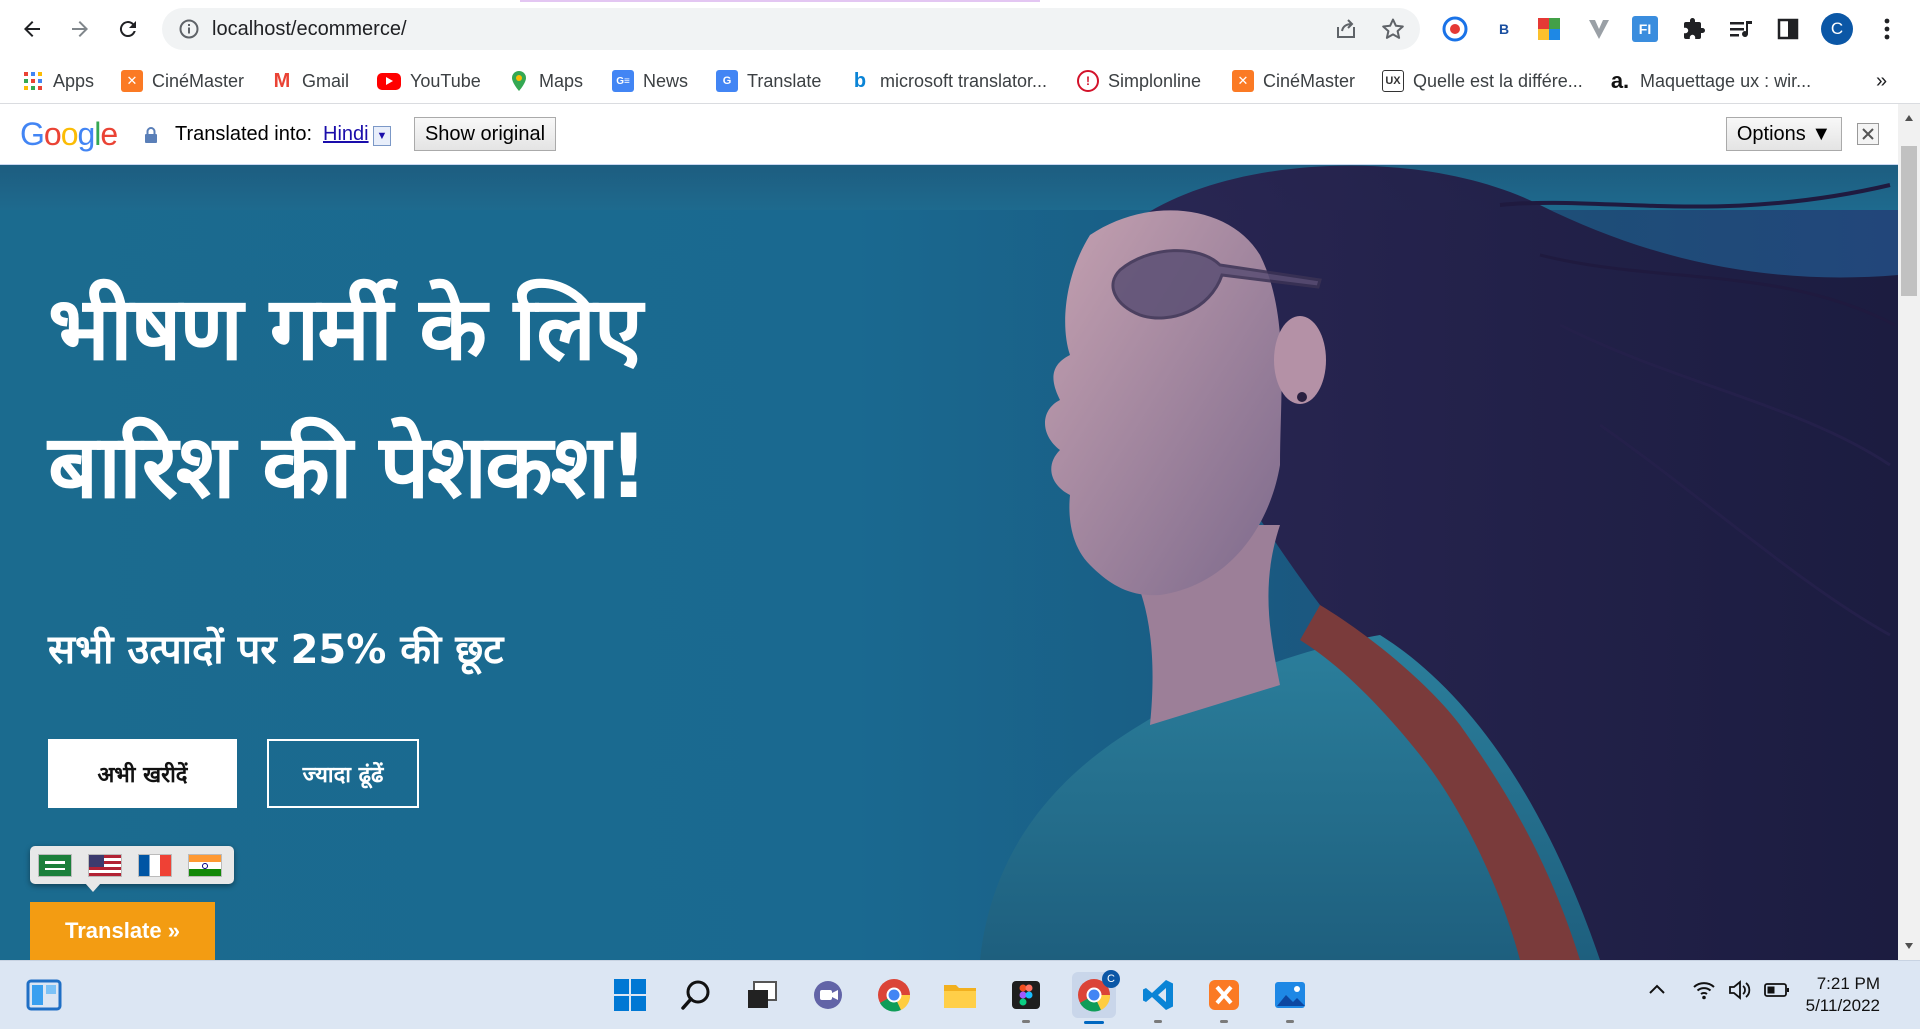  Describe the element at coordinates (122, 931) in the screenshot. I see `translate-button: Translate »` at that location.